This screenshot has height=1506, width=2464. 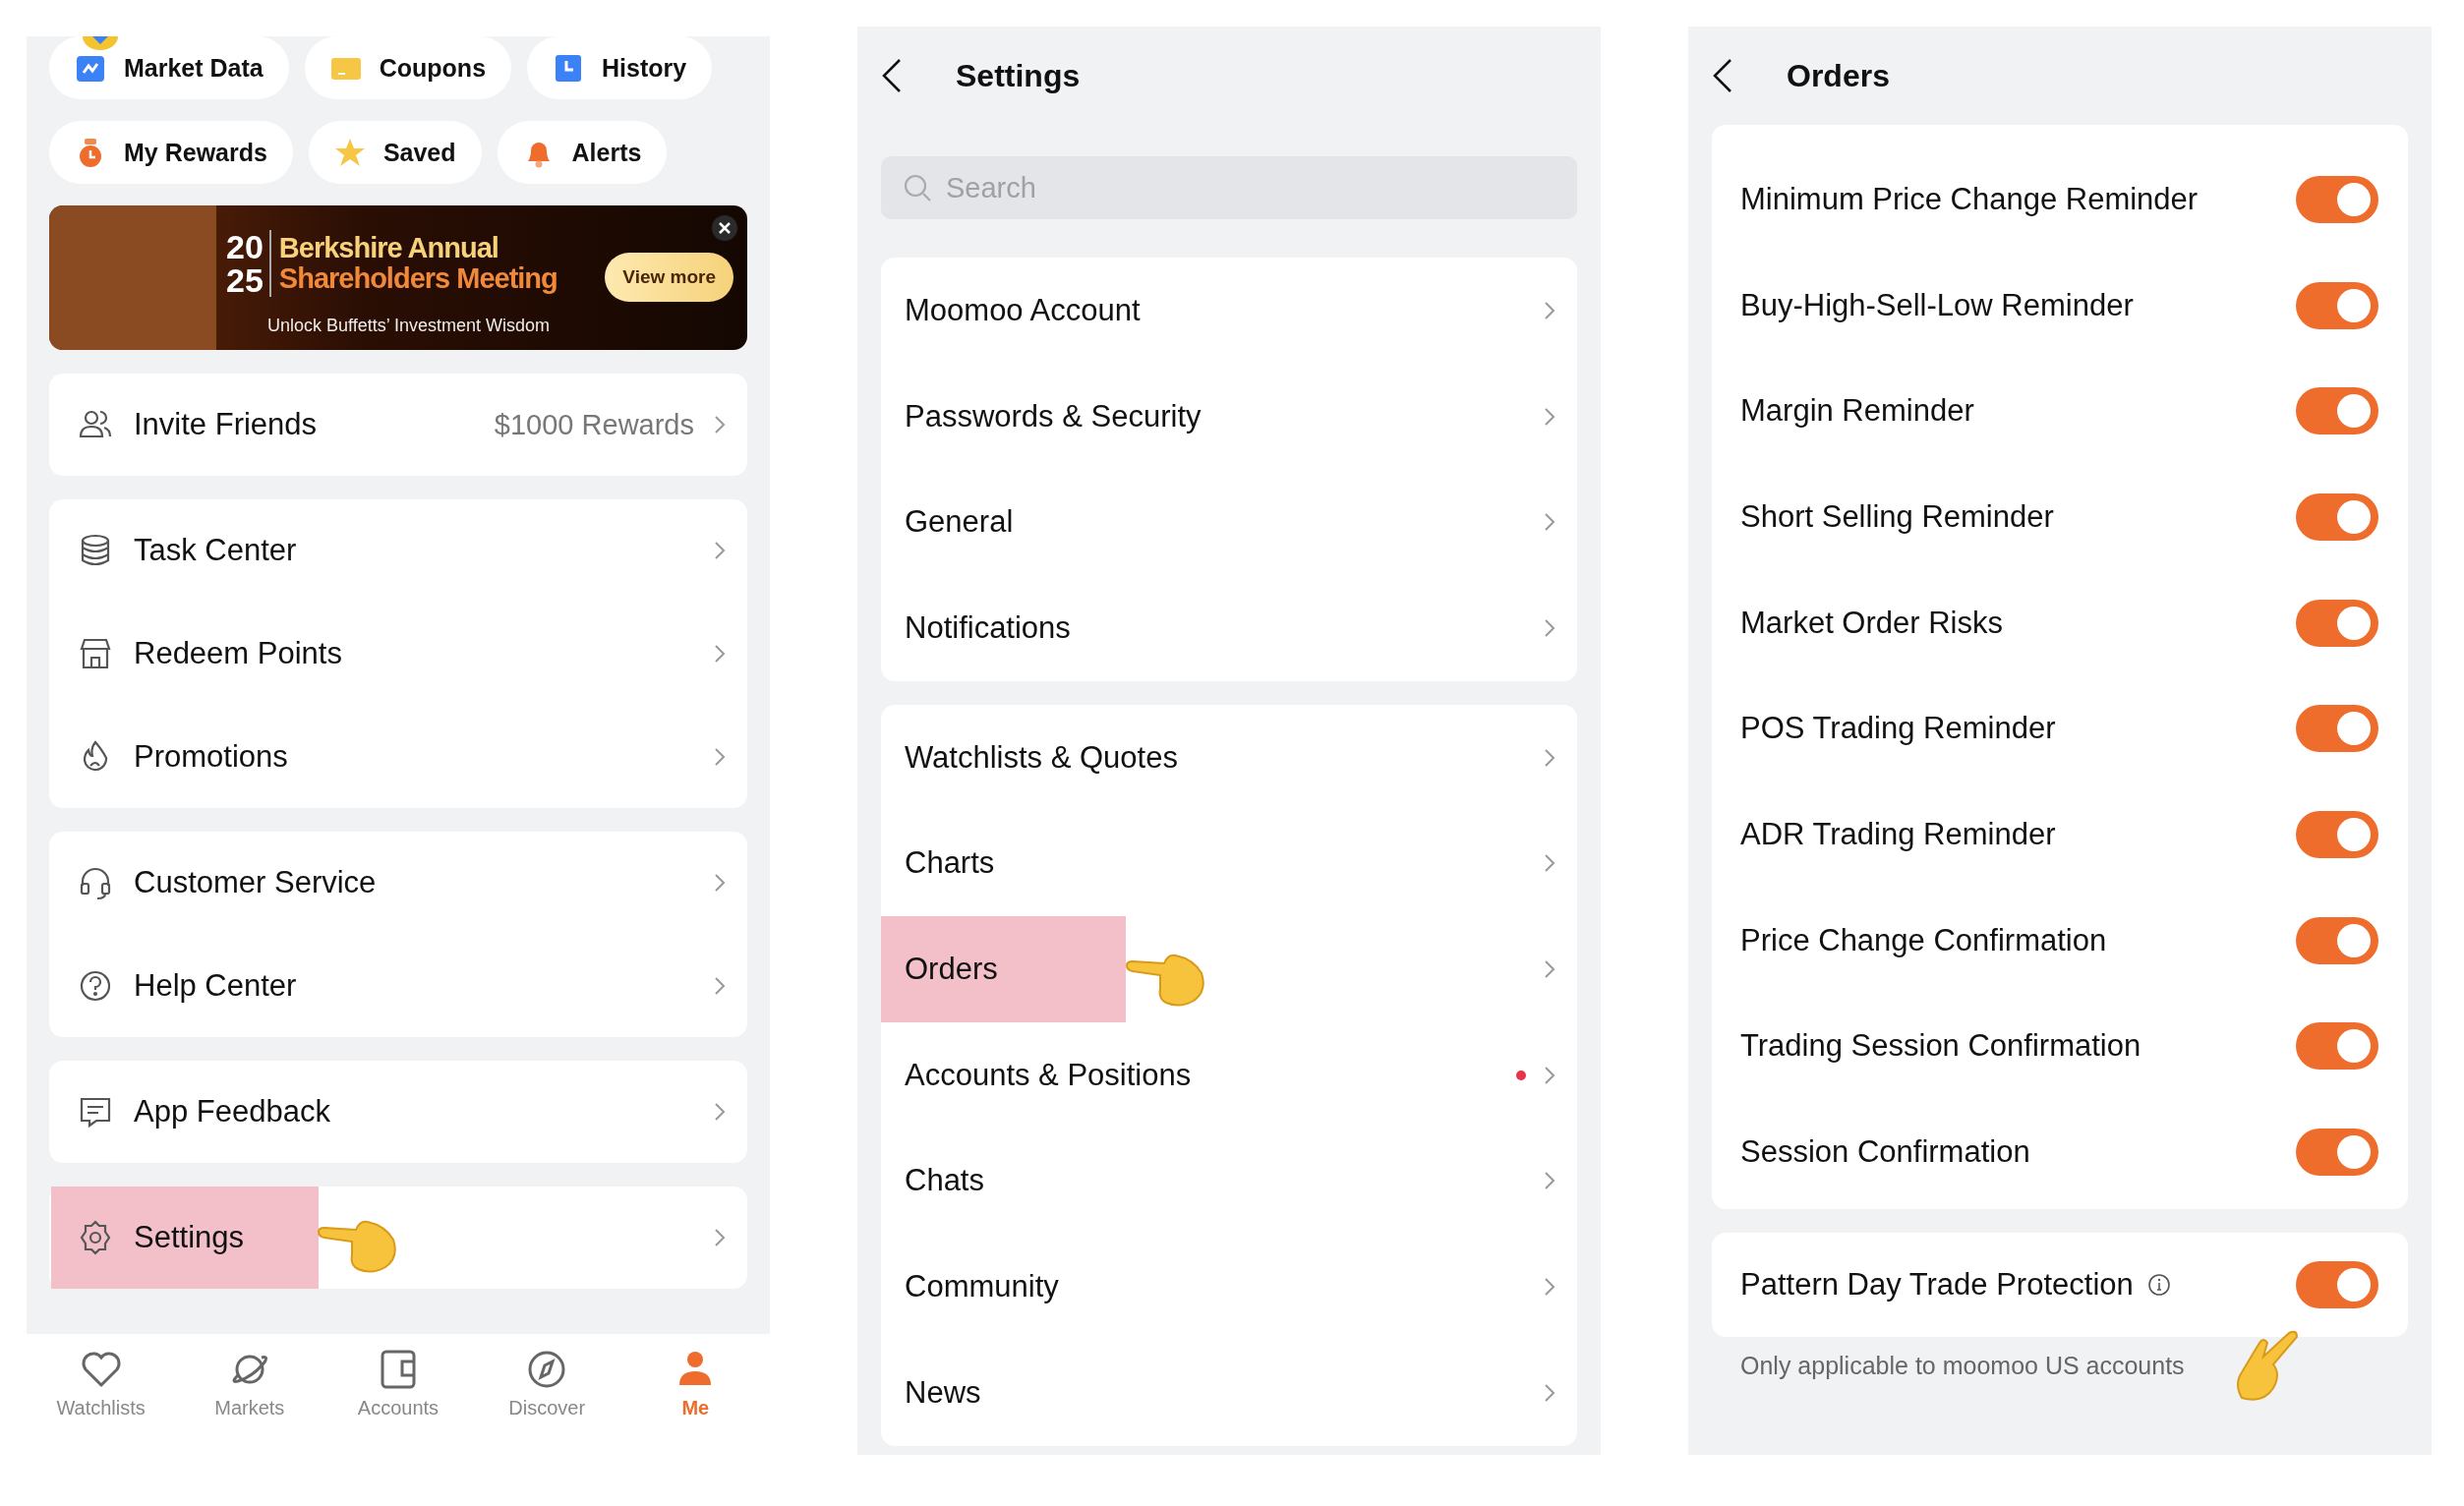 I want to click on list-item: Orders, so click(x=1229, y=969).